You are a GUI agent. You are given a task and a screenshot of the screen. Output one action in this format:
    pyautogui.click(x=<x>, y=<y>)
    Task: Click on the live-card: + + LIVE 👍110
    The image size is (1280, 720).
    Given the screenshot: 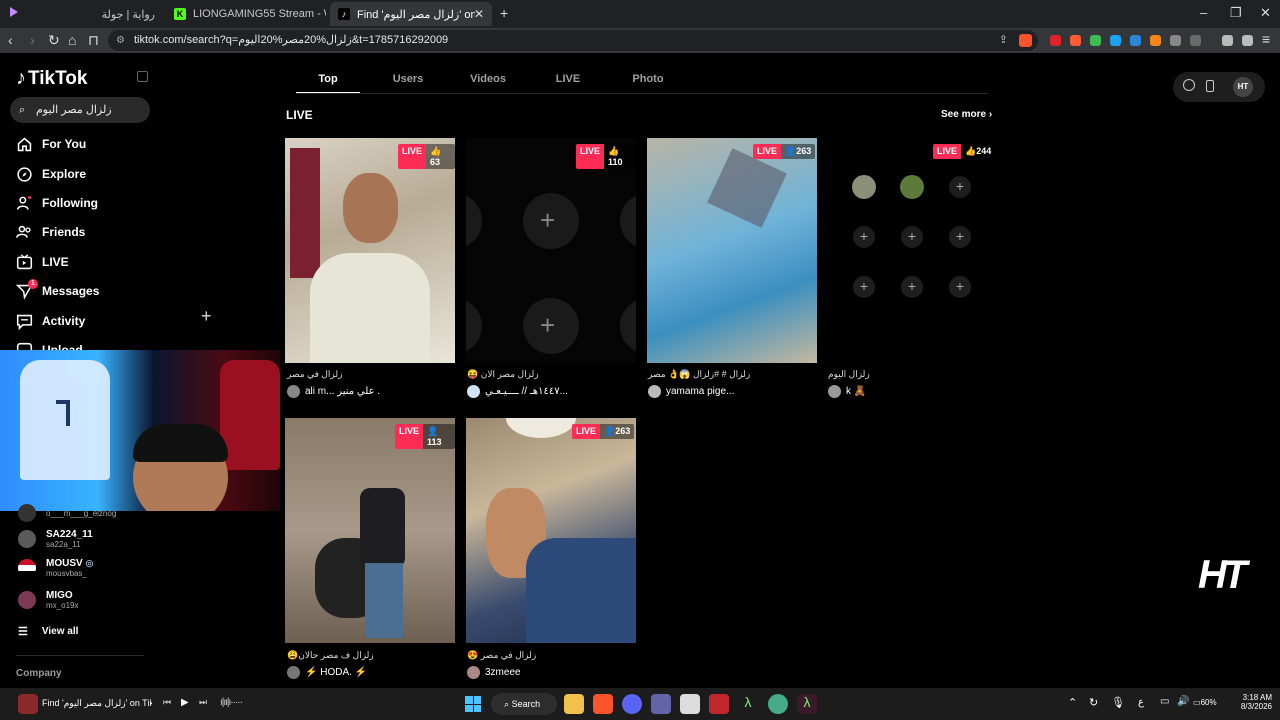 What is the action you would take?
    pyautogui.click(x=551, y=250)
    